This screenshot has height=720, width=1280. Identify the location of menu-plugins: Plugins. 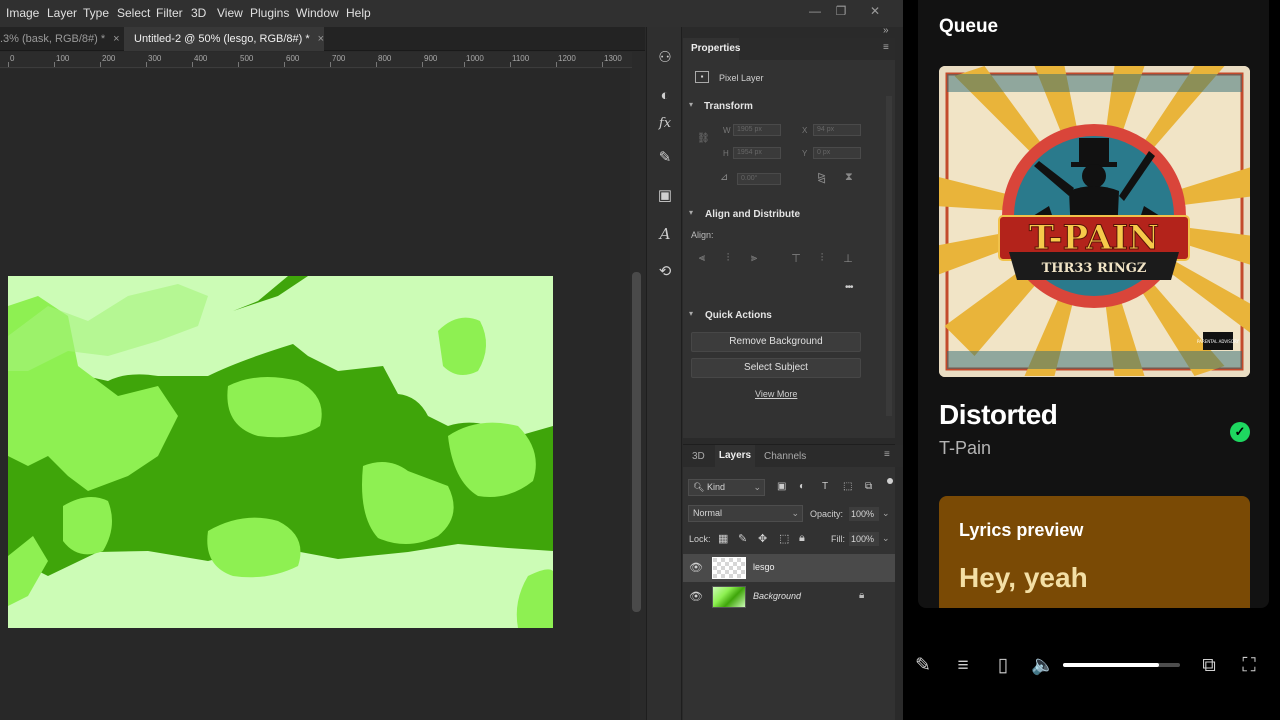
(269, 13).